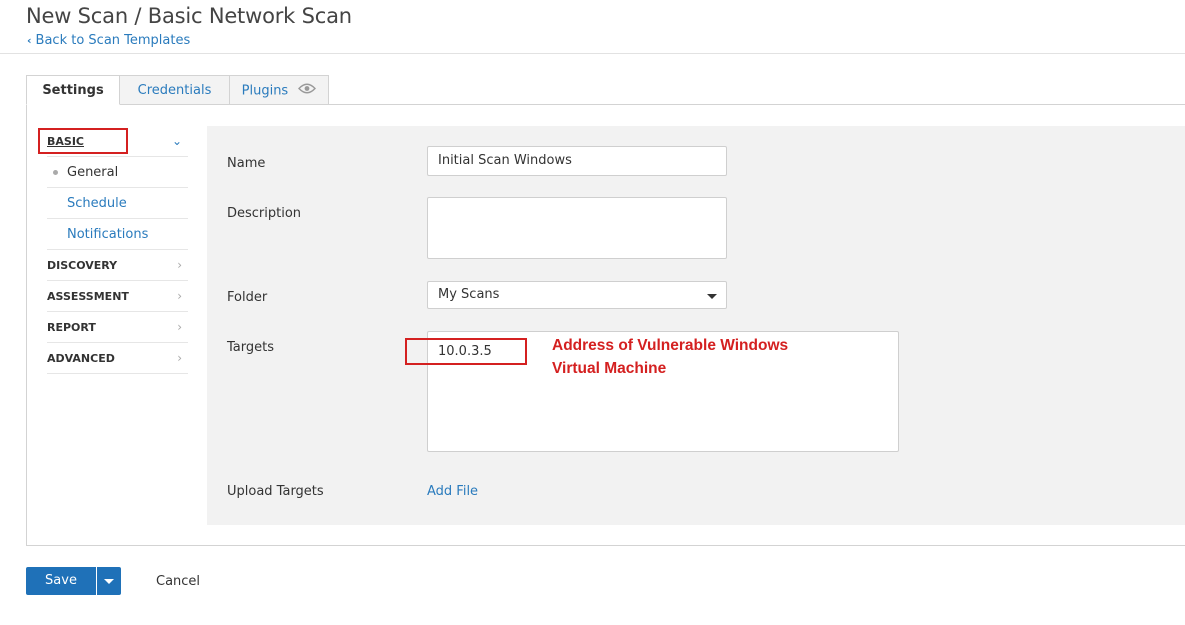 The image size is (1185, 625). I want to click on description-label: Description, so click(264, 213).